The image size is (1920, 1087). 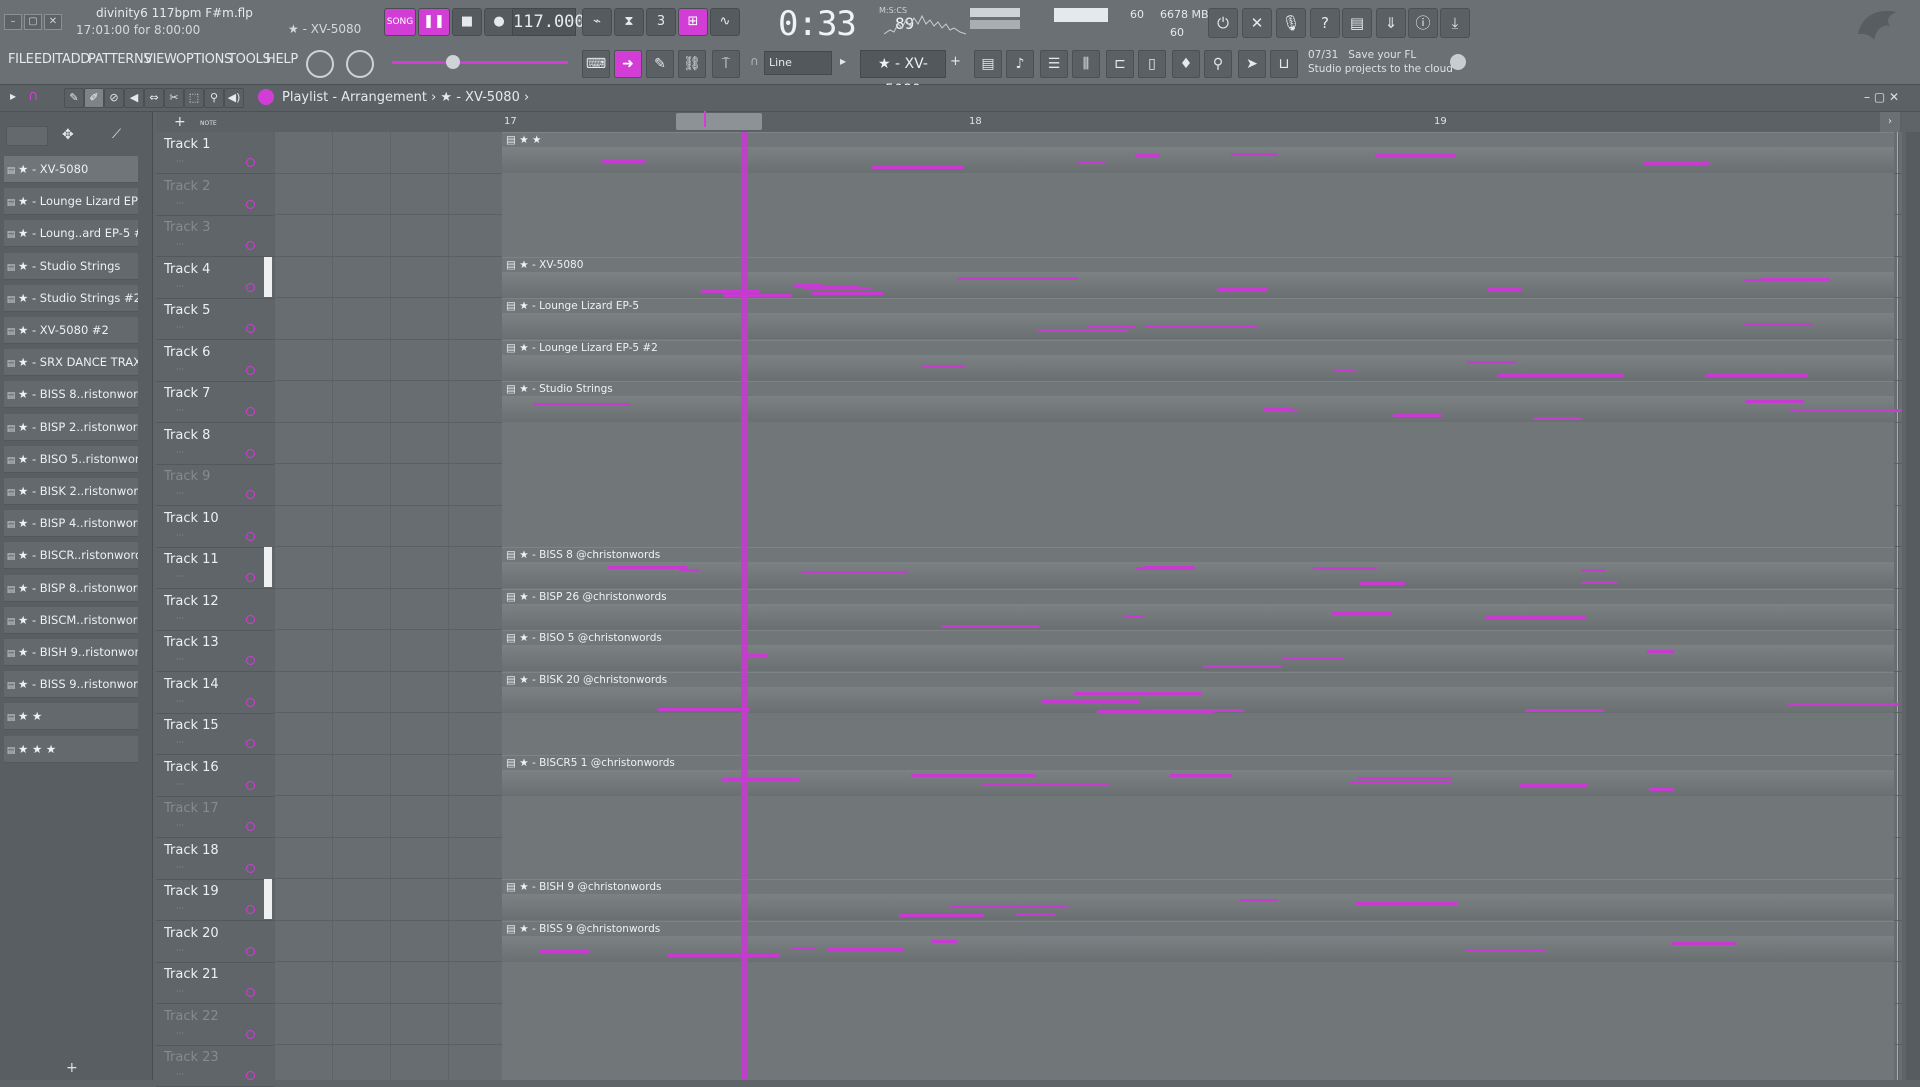 What do you see at coordinates (215, 734) in the screenshot?
I see `track-header: Track 15 ···` at bounding box center [215, 734].